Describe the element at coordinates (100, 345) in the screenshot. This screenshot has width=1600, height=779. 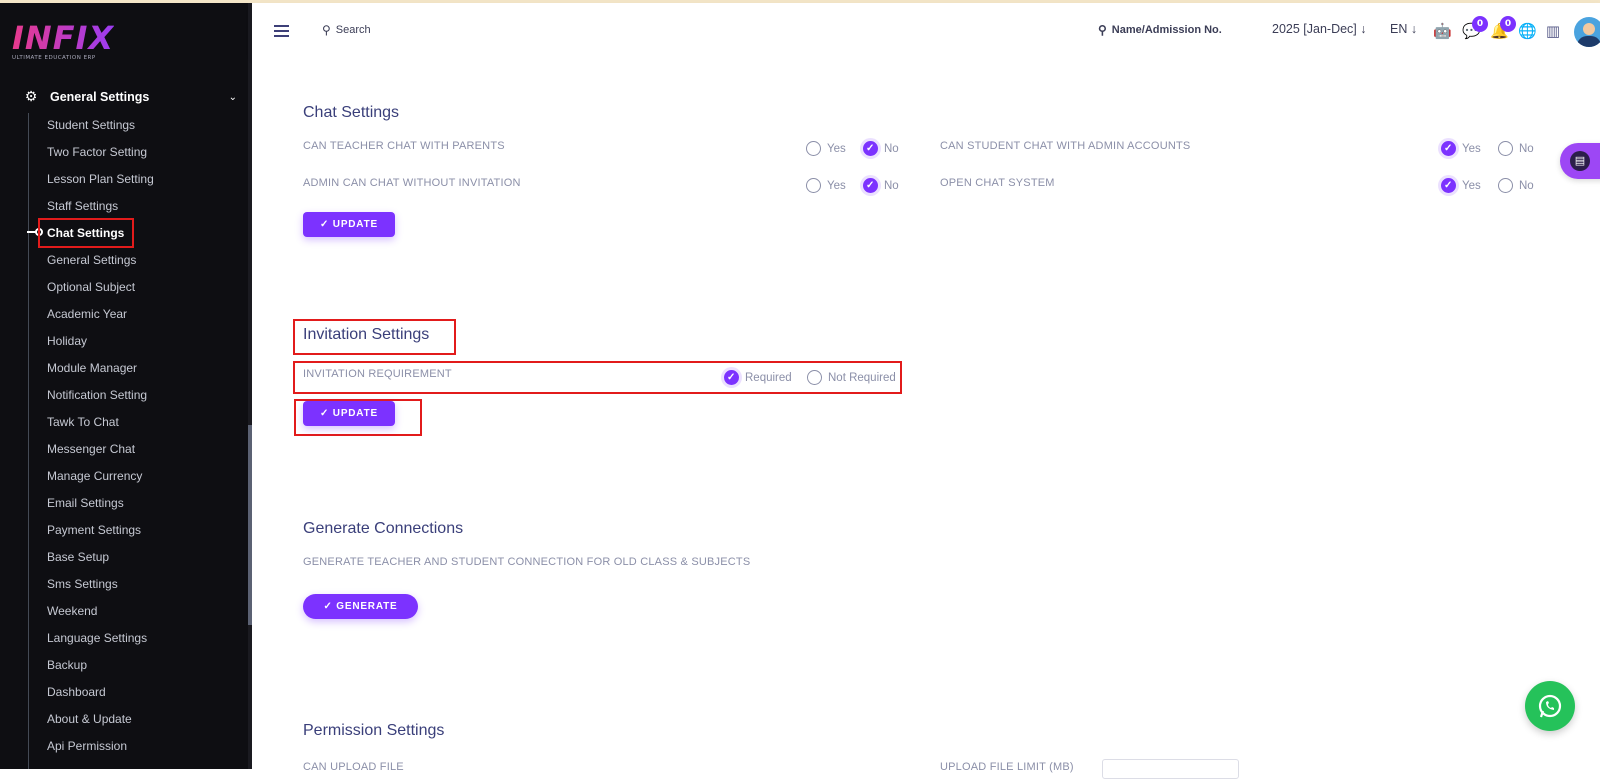
I see `sidebar-item: Holiday` at that location.